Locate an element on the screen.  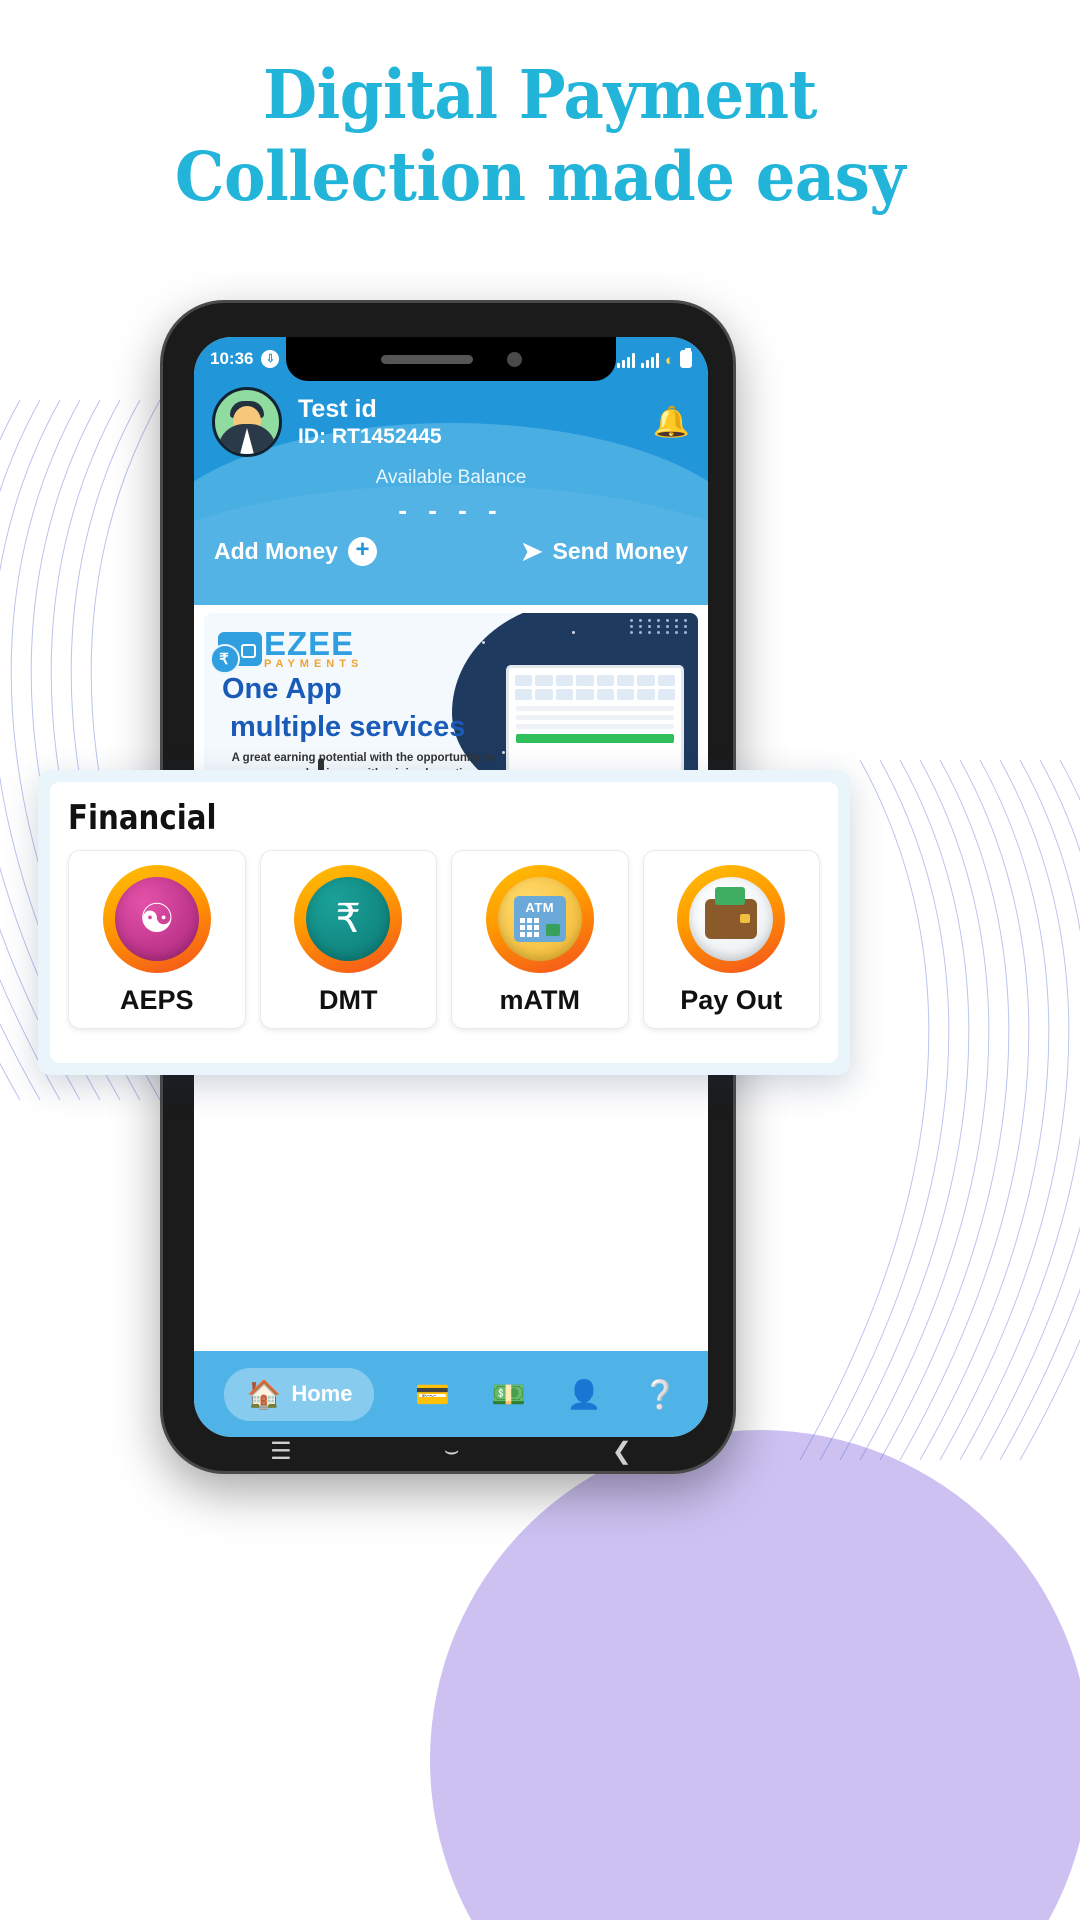
add-money-label: Add Money is located at coordinates (276, 551).